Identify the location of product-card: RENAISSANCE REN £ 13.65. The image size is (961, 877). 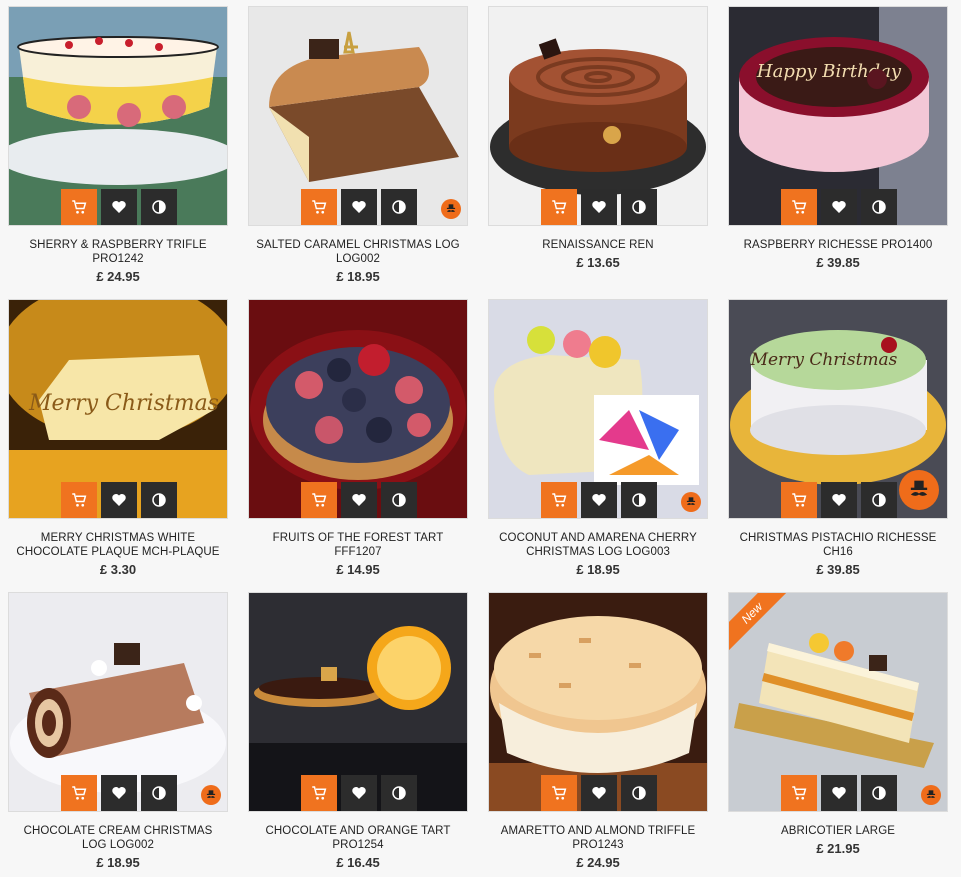
(598, 138).